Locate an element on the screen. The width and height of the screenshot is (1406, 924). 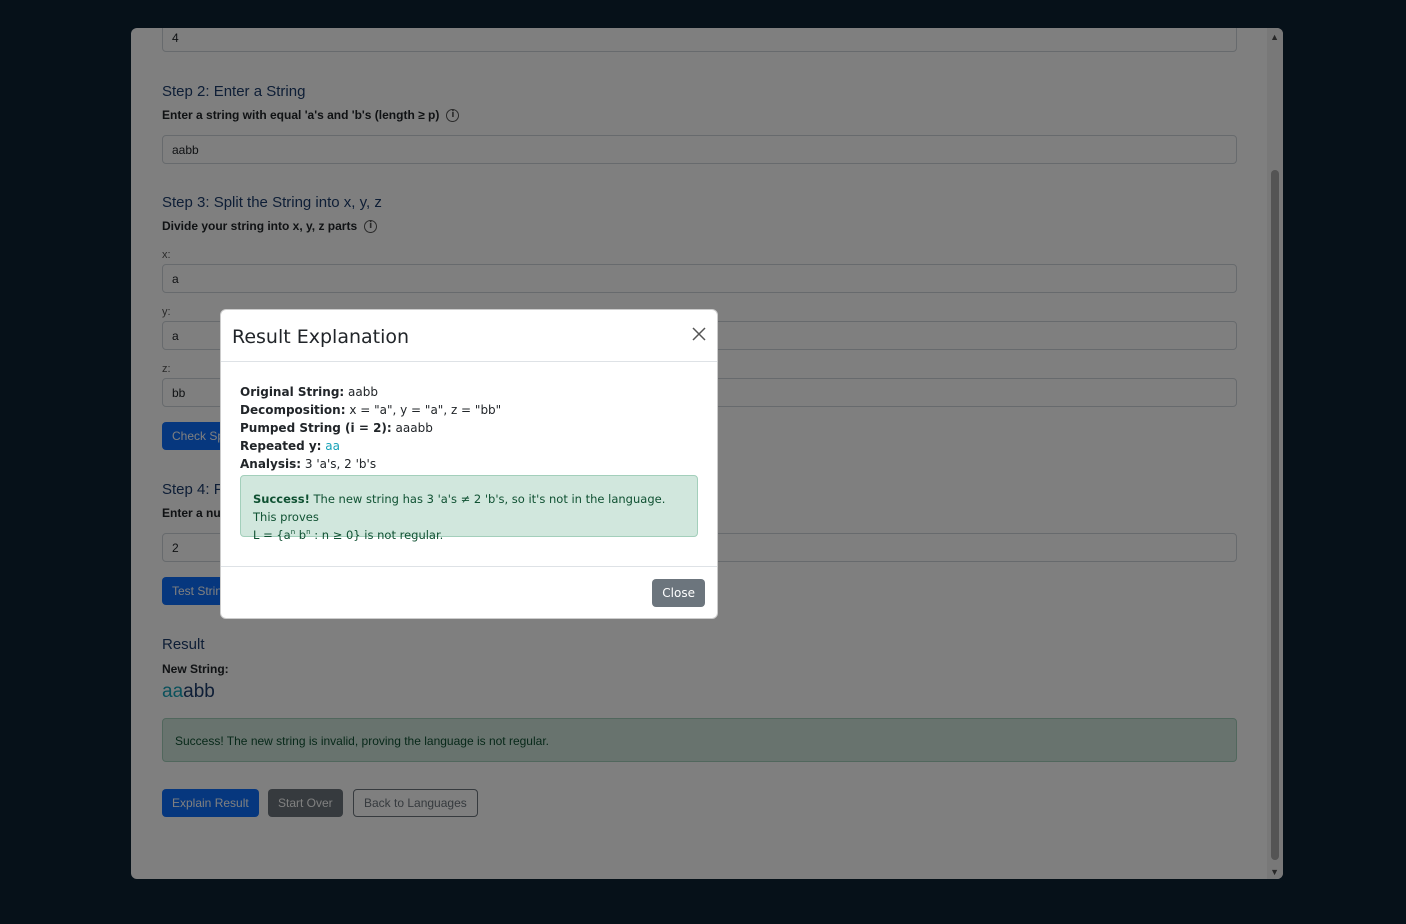
modal-title: Result Explanation is located at coordinates (321, 337).